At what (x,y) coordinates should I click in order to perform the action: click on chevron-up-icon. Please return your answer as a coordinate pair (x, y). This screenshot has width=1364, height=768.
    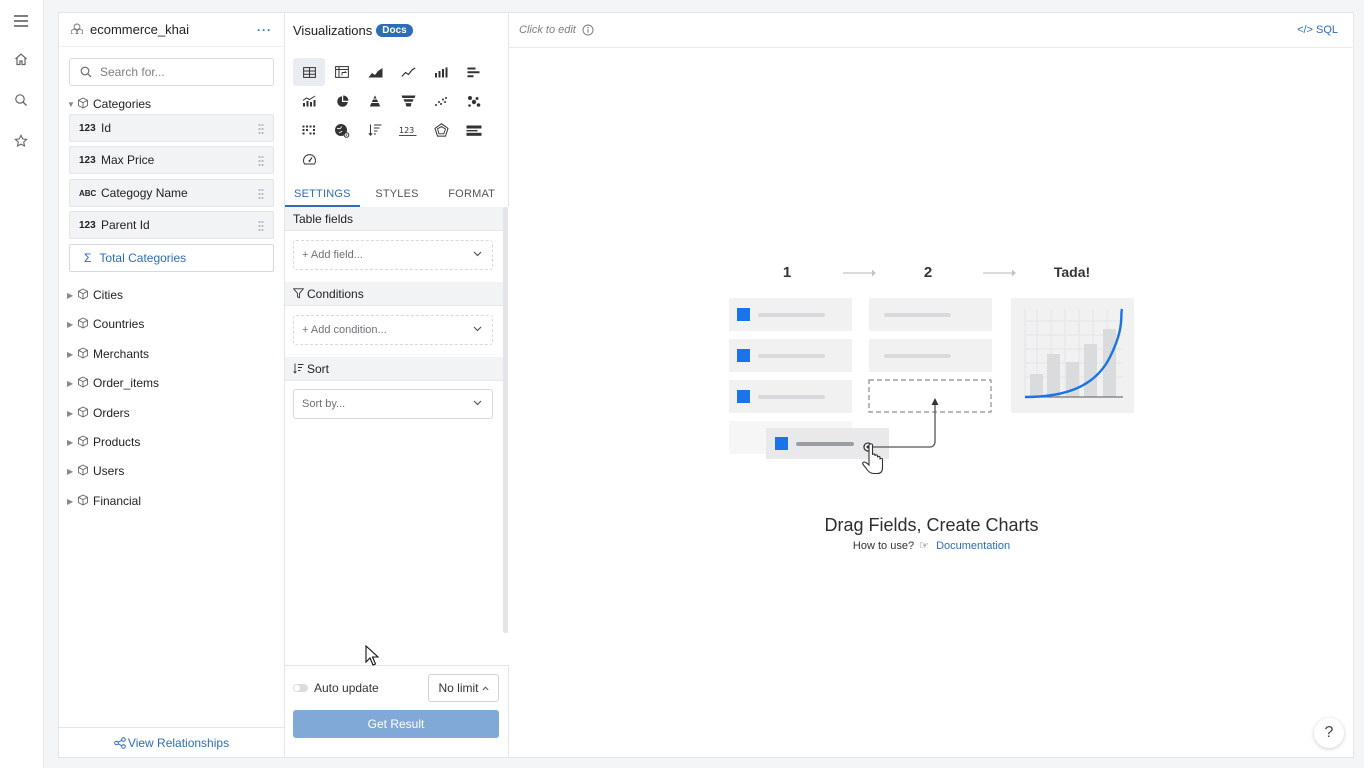
    Looking at the image, I should click on (485, 687).